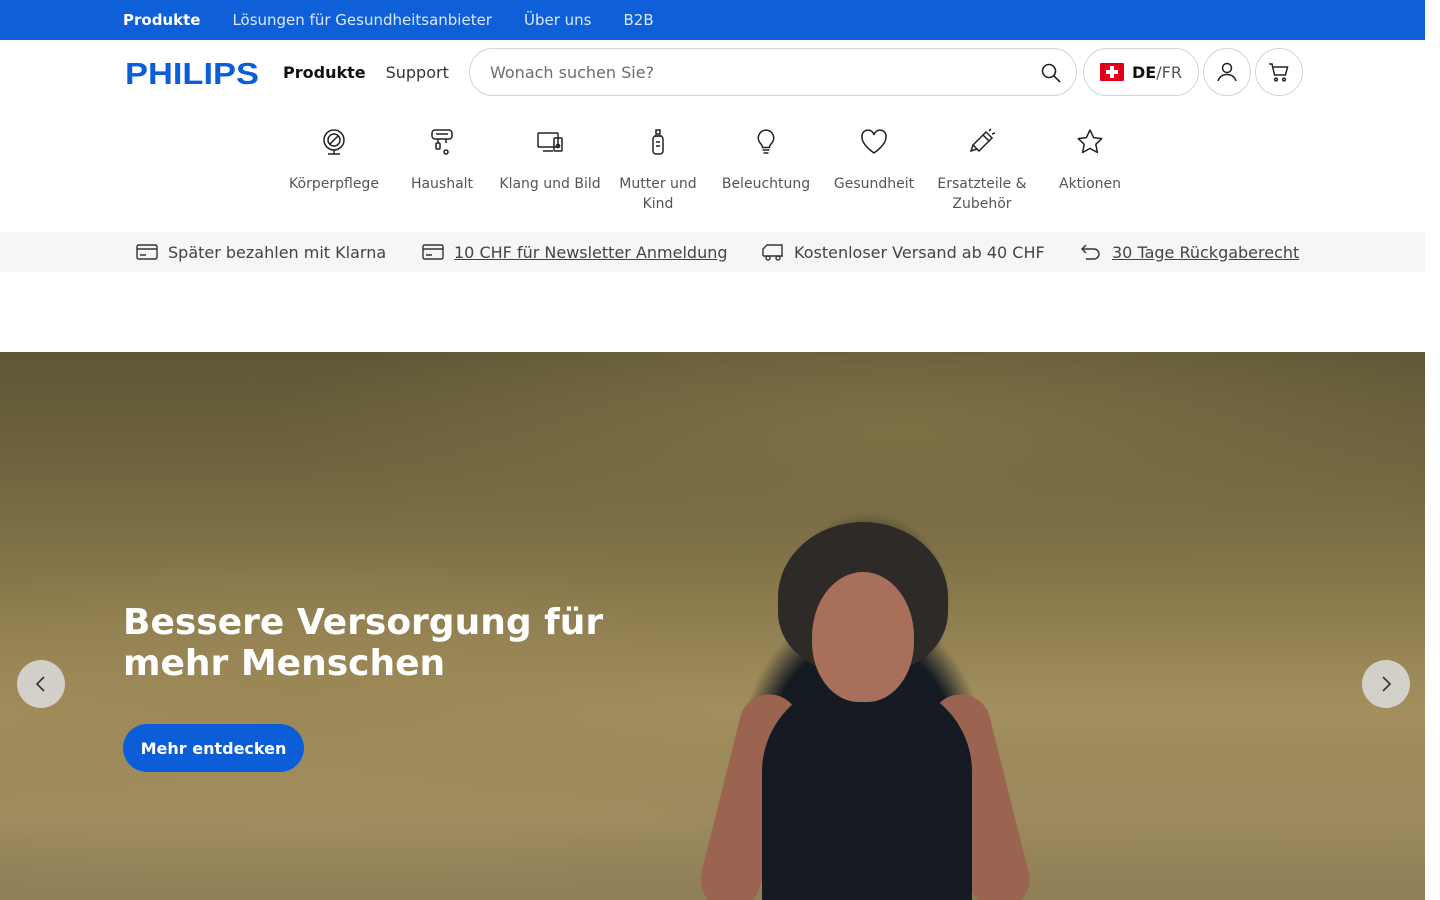  Describe the element at coordinates (766, 169) in the screenshot. I see `category-beleuchtung: Beleuchtung` at that location.